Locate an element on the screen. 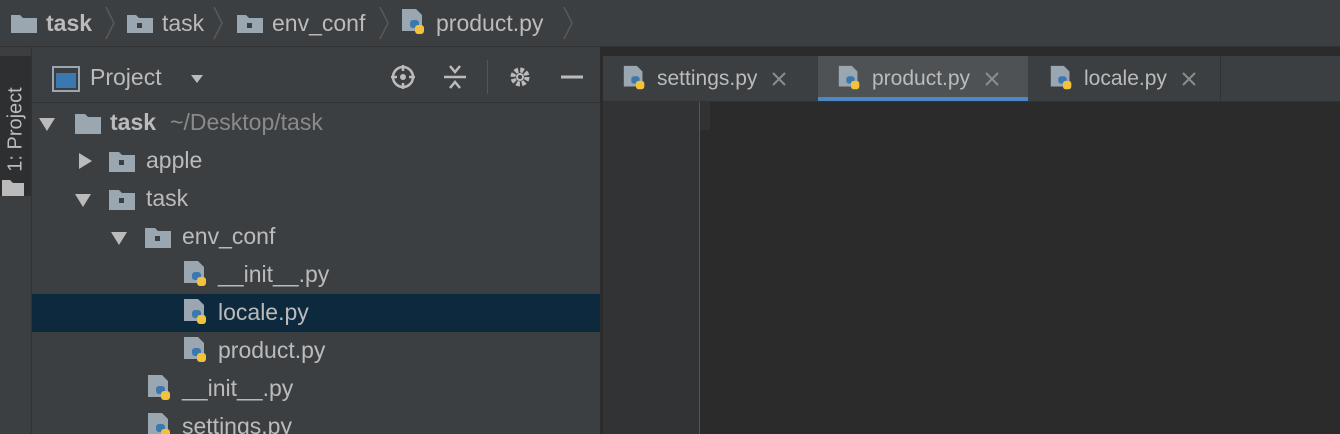  tab-label: locale.py is located at coordinates (1125, 78).